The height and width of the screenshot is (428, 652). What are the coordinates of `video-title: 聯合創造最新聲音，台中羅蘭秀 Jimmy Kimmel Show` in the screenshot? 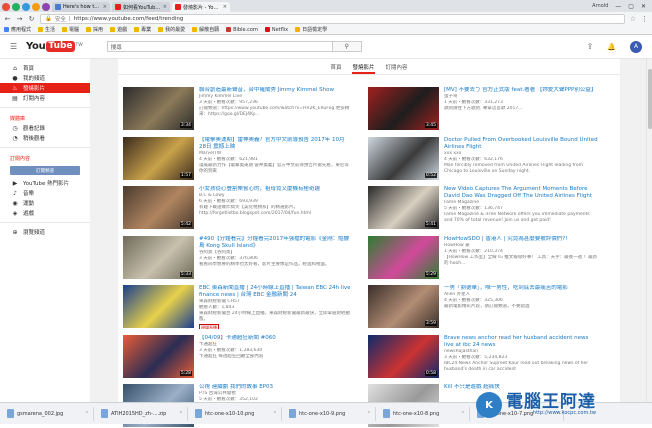 It's located at (276, 90).